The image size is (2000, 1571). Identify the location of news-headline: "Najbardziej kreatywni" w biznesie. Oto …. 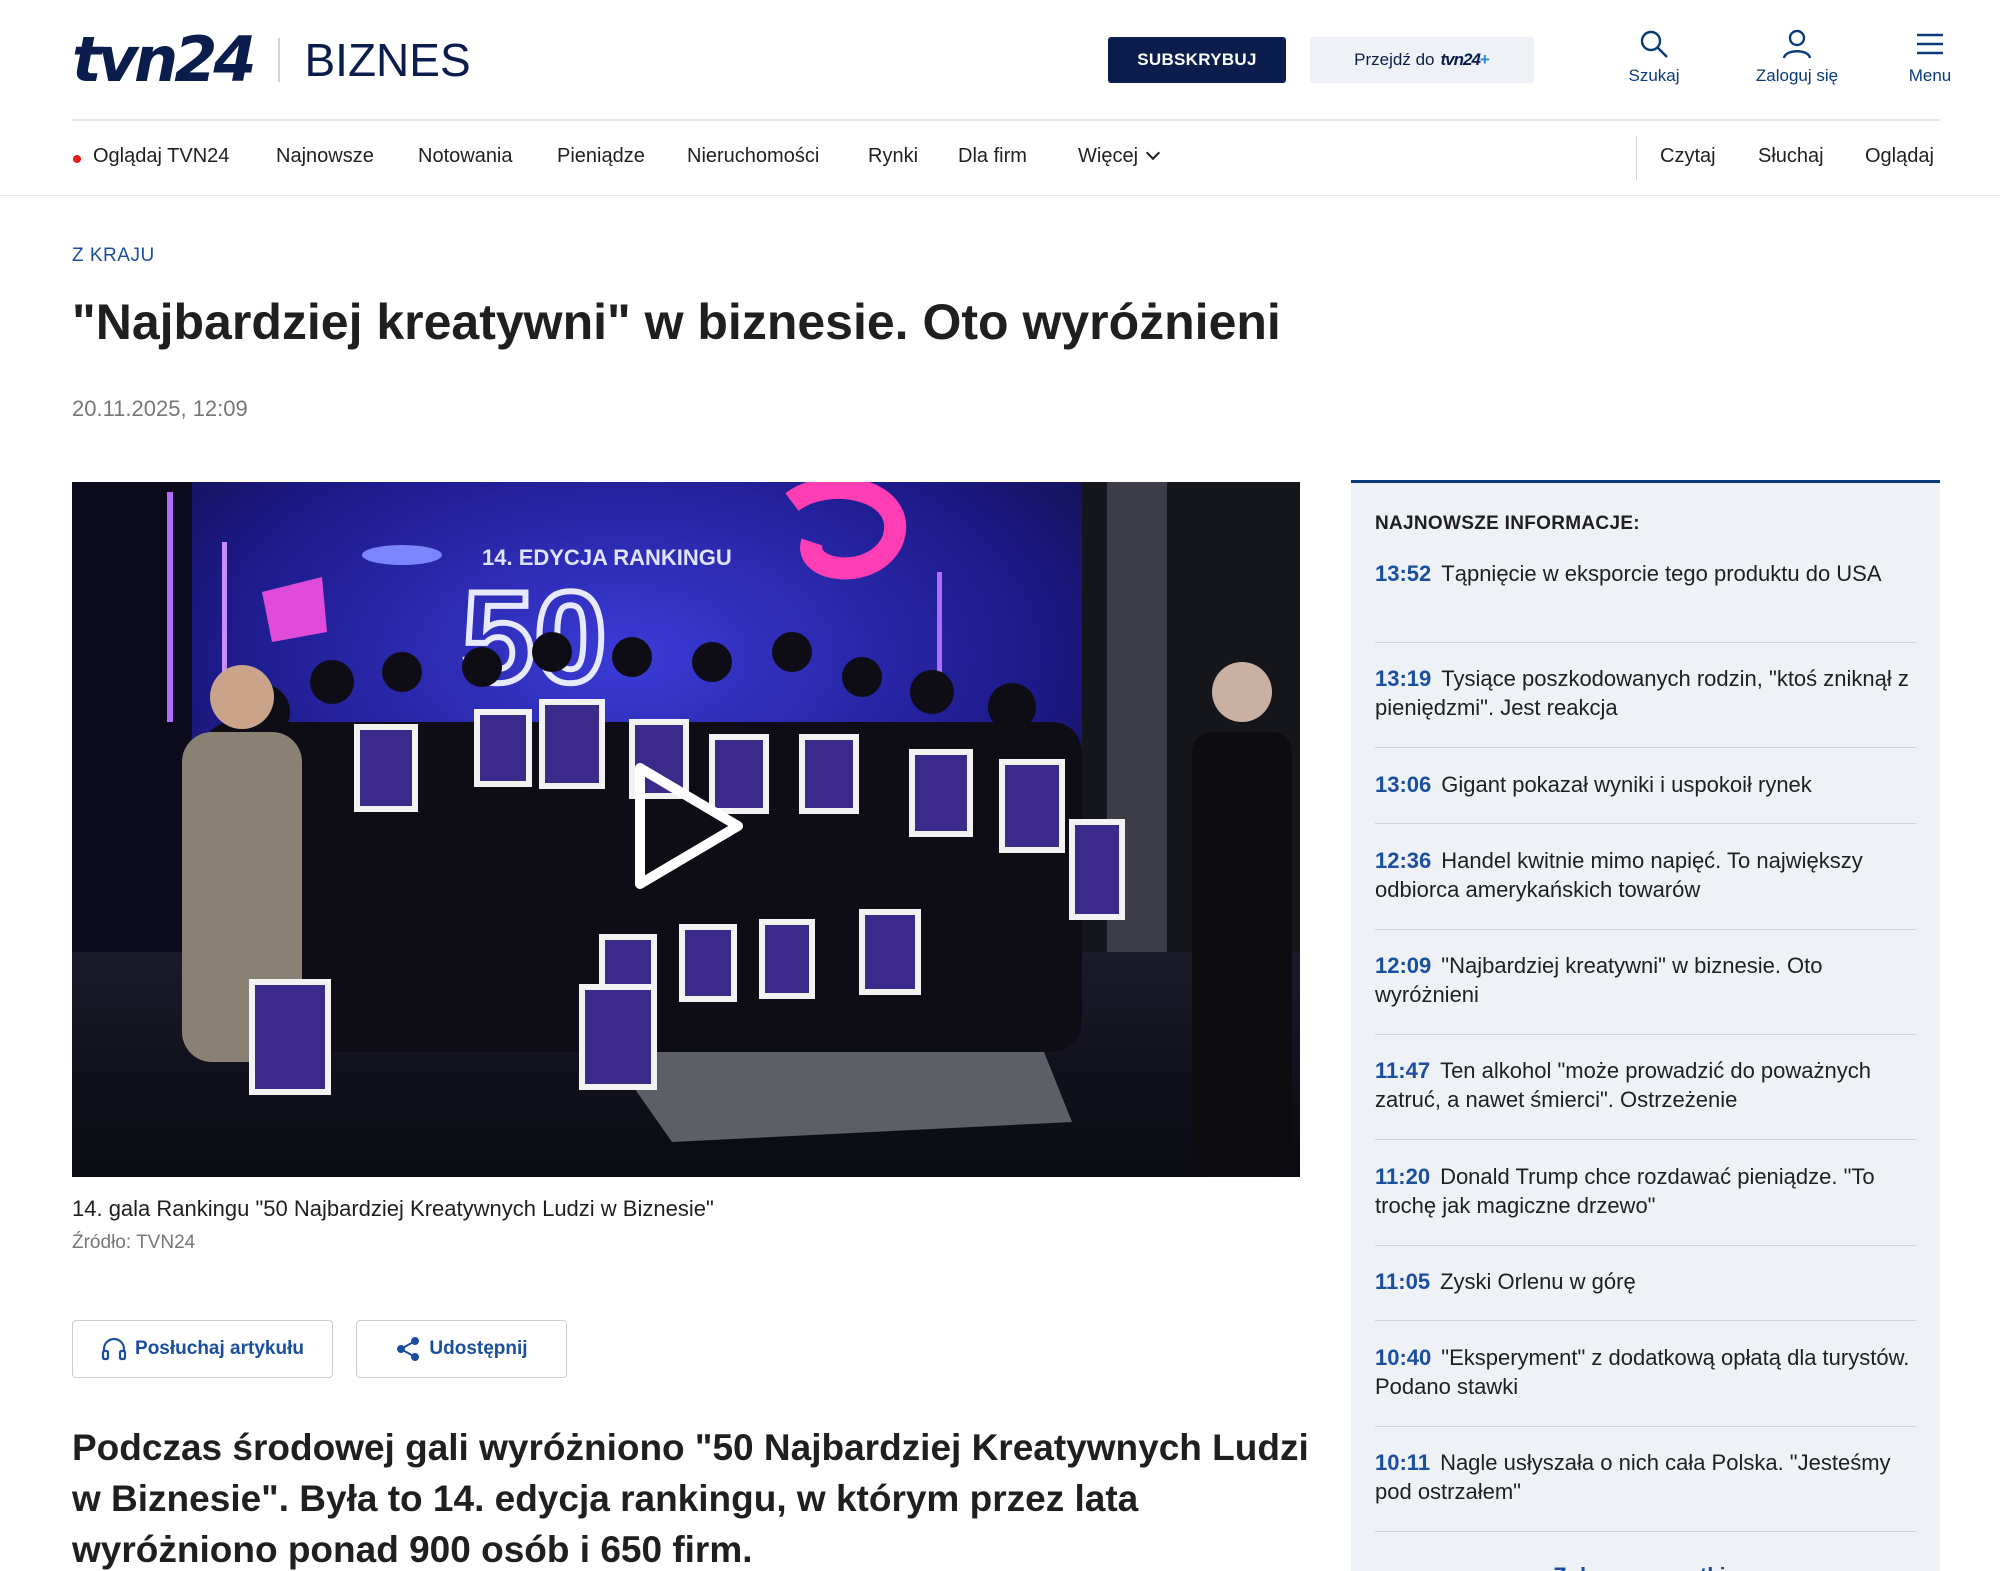
(1599, 980).